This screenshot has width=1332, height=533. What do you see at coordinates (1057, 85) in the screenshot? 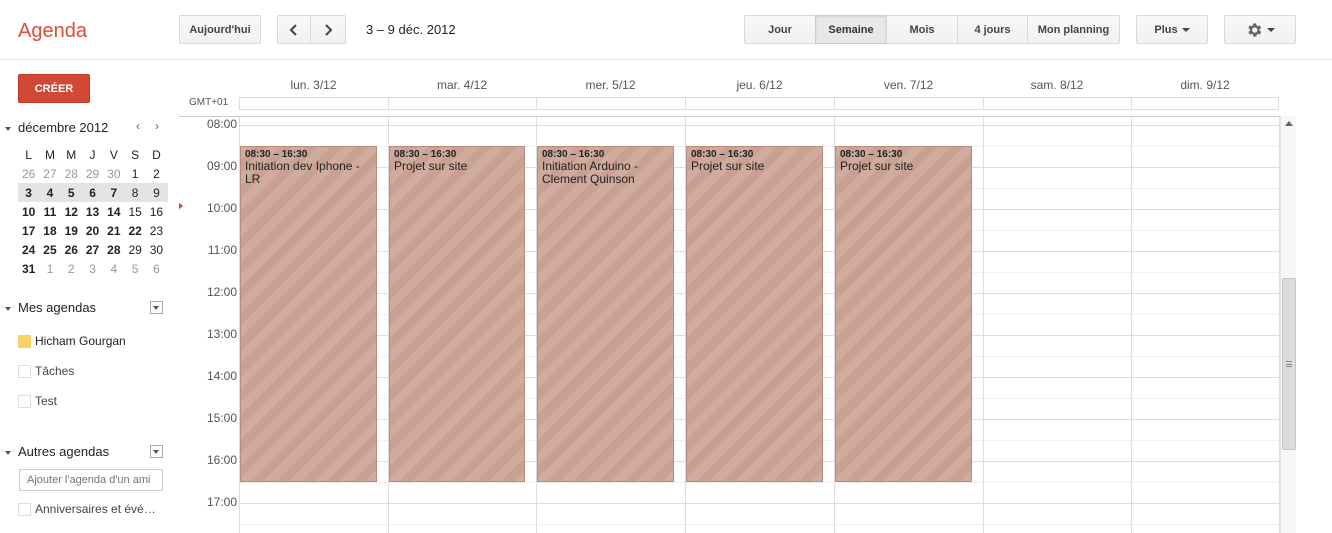
I see `day-header: sam. 8/12` at bounding box center [1057, 85].